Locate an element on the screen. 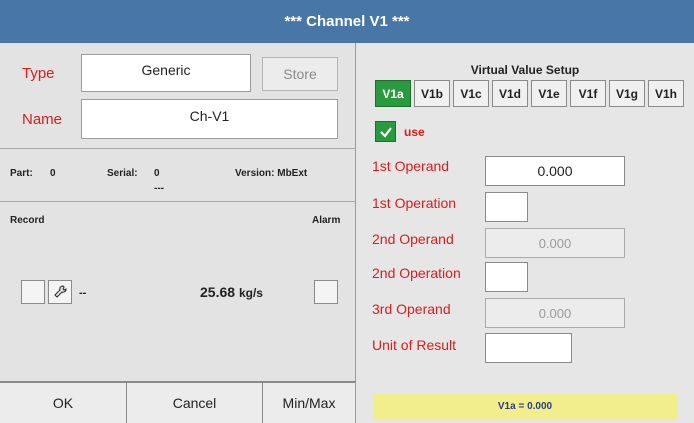  alarm-label: Alarm is located at coordinates (326, 220).